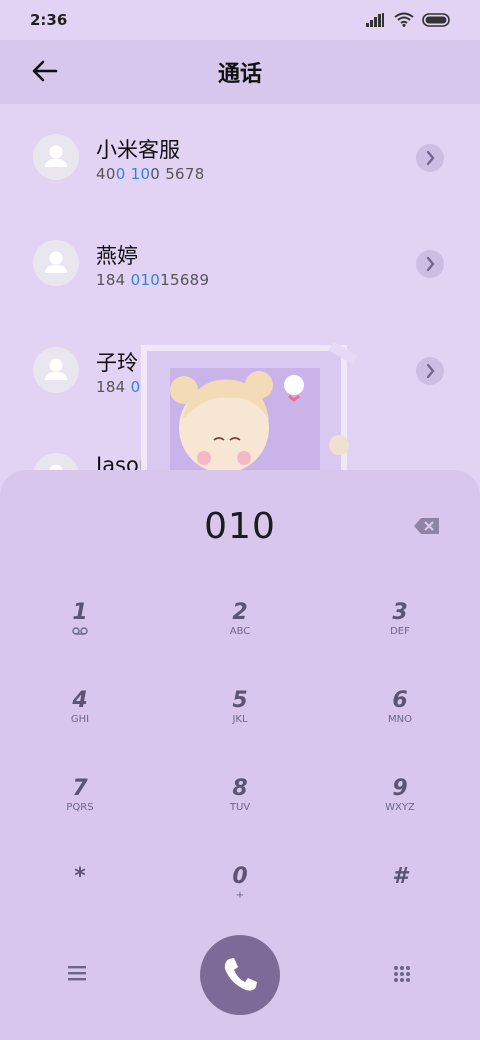 The width and height of the screenshot is (480, 1040). What do you see at coordinates (240, 788) in the screenshot?
I see `key-digit: 8` at bounding box center [240, 788].